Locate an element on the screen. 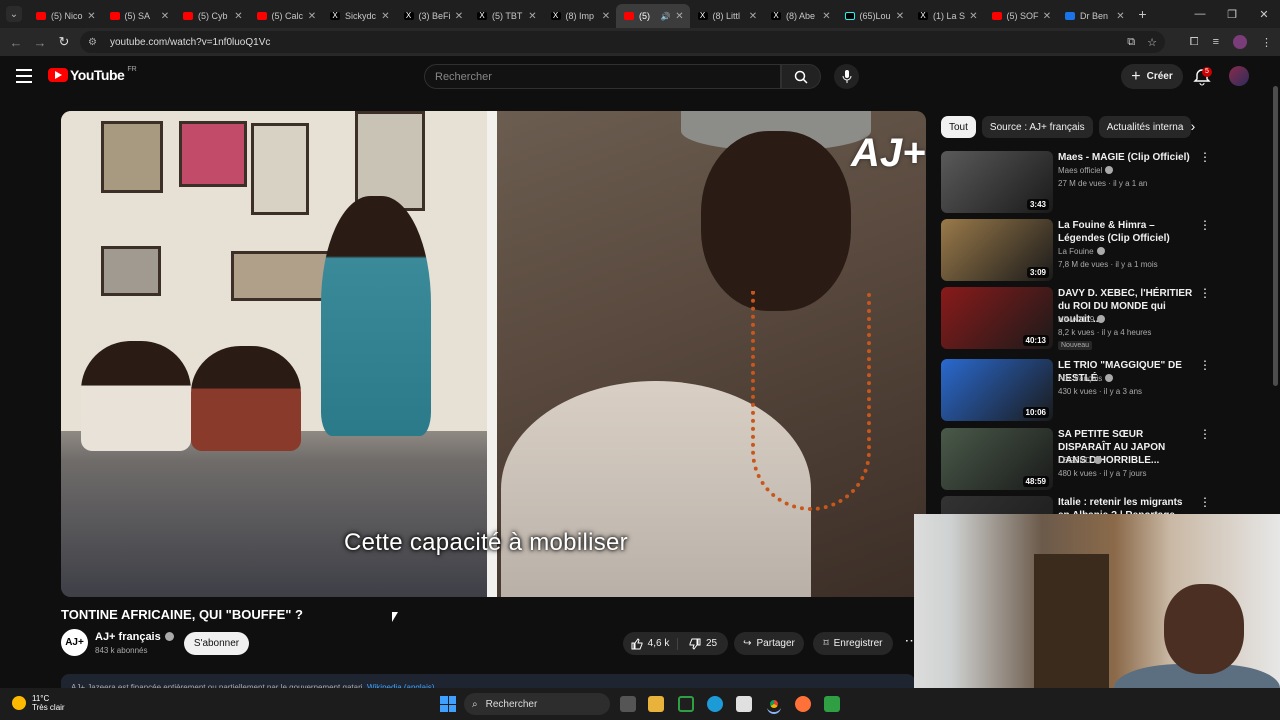  windows-start-icon is located at coordinates (448, 704).